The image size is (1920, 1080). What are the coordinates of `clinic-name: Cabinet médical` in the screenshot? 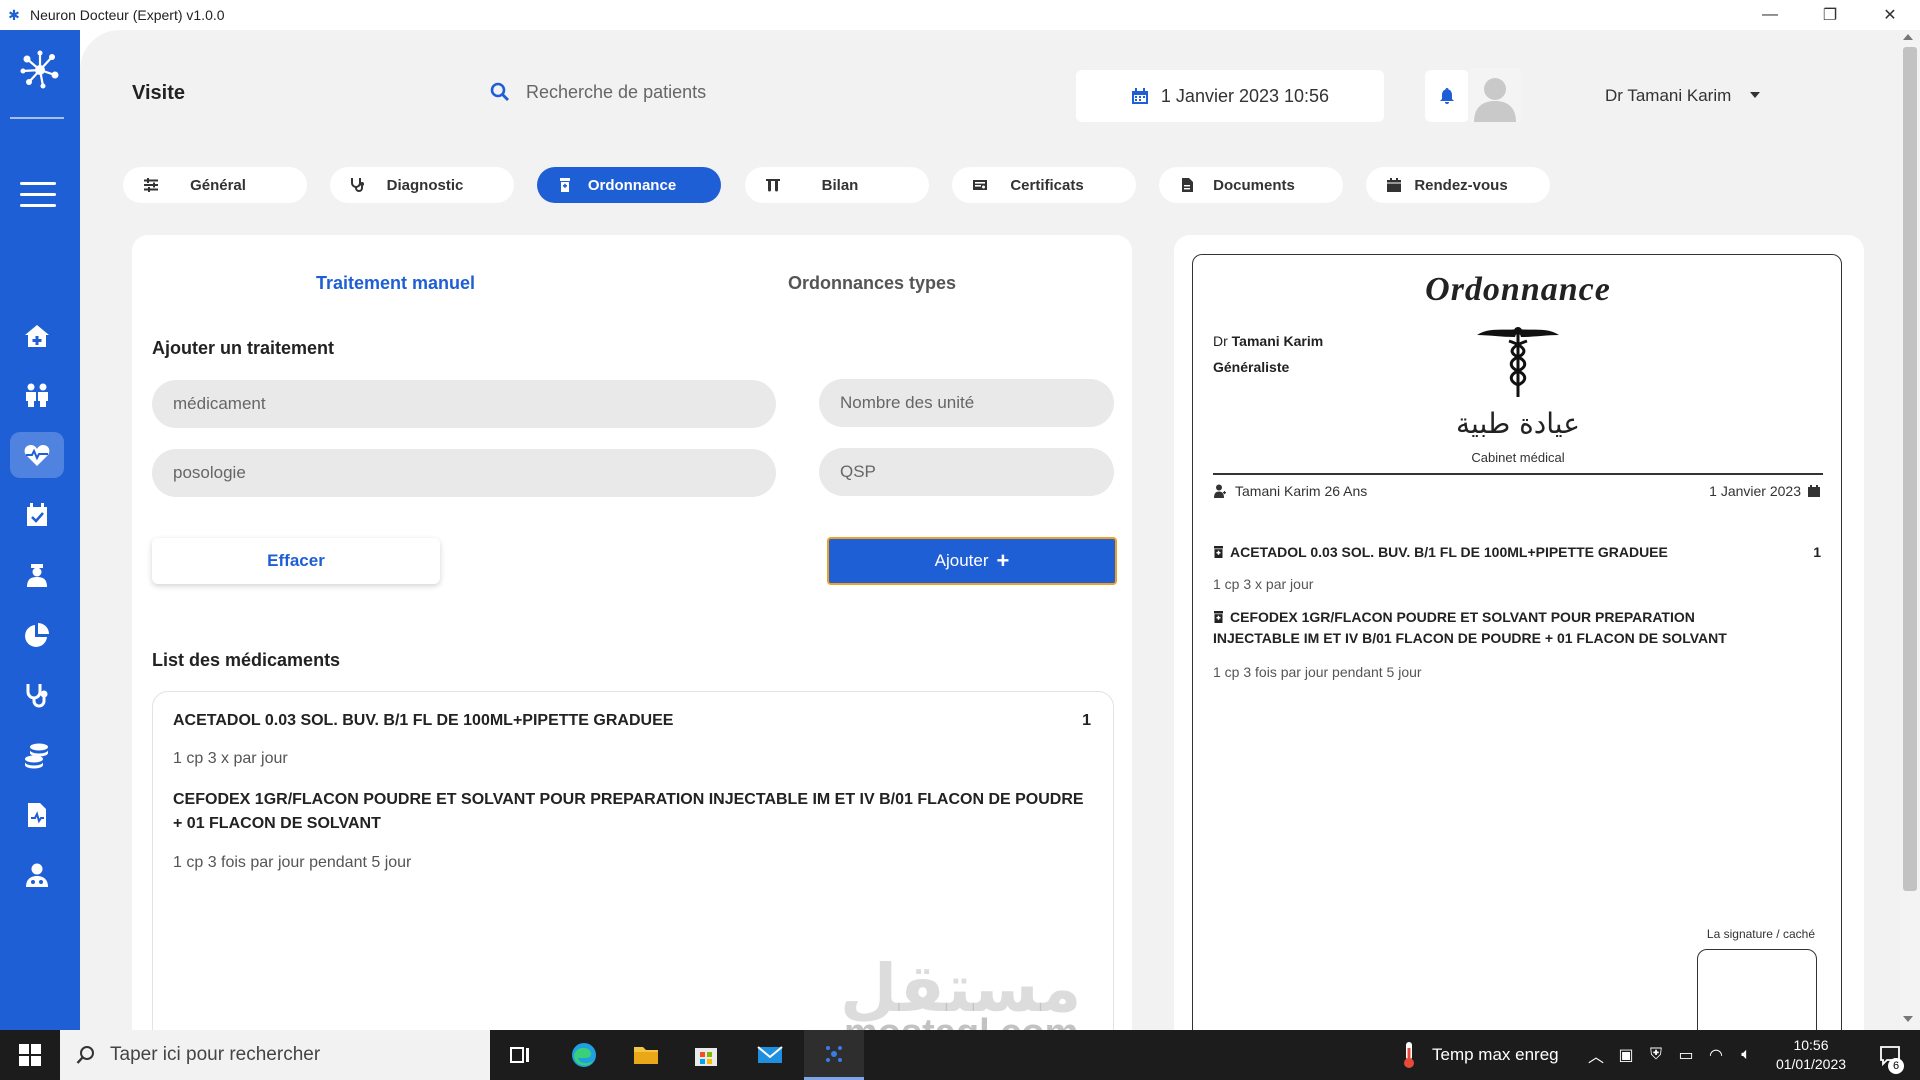 It's located at (1518, 457).